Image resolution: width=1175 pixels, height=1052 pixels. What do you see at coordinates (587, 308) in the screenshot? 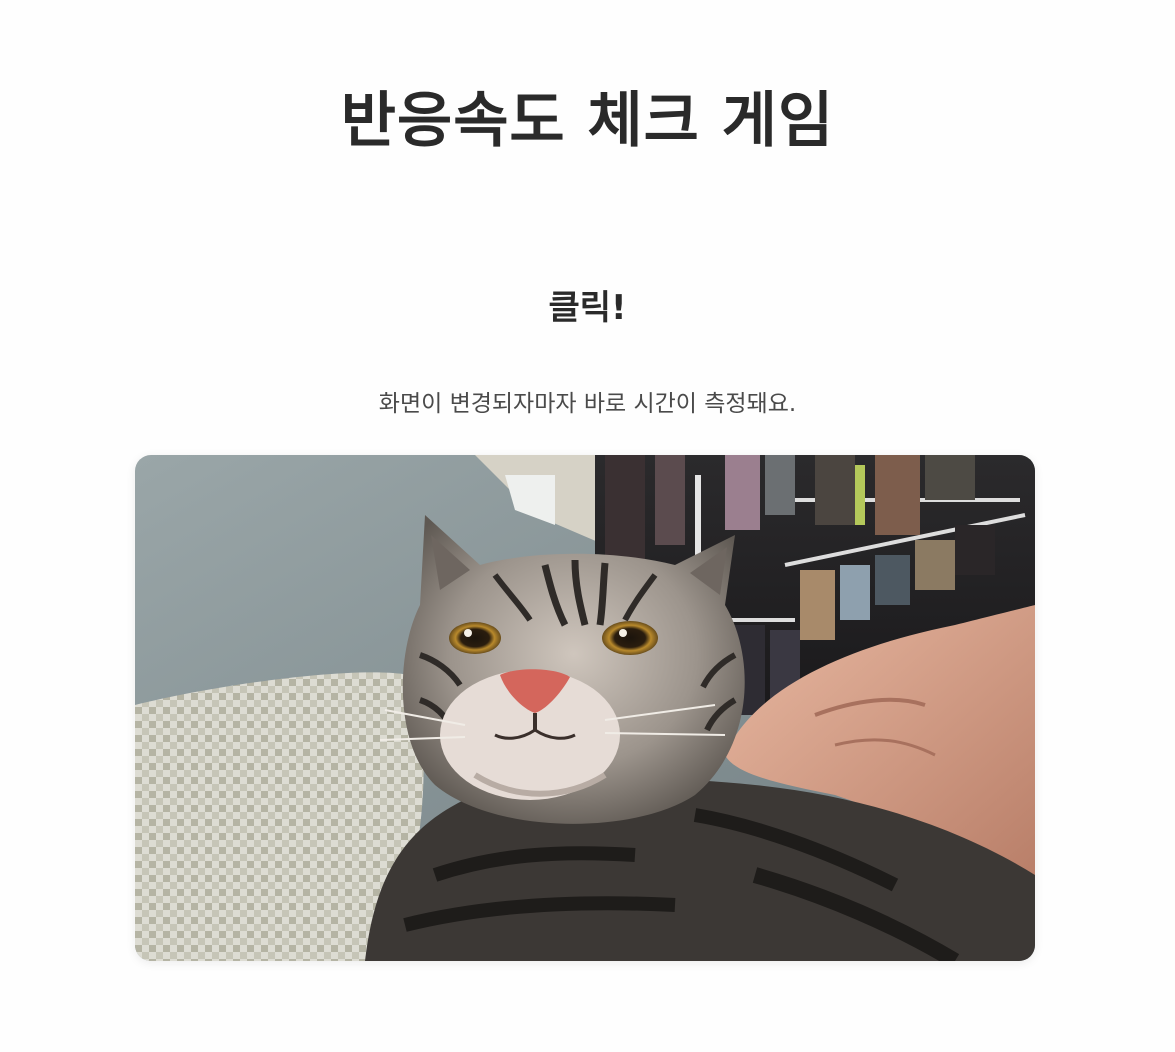
I see `click-prompt: 클릭!` at bounding box center [587, 308].